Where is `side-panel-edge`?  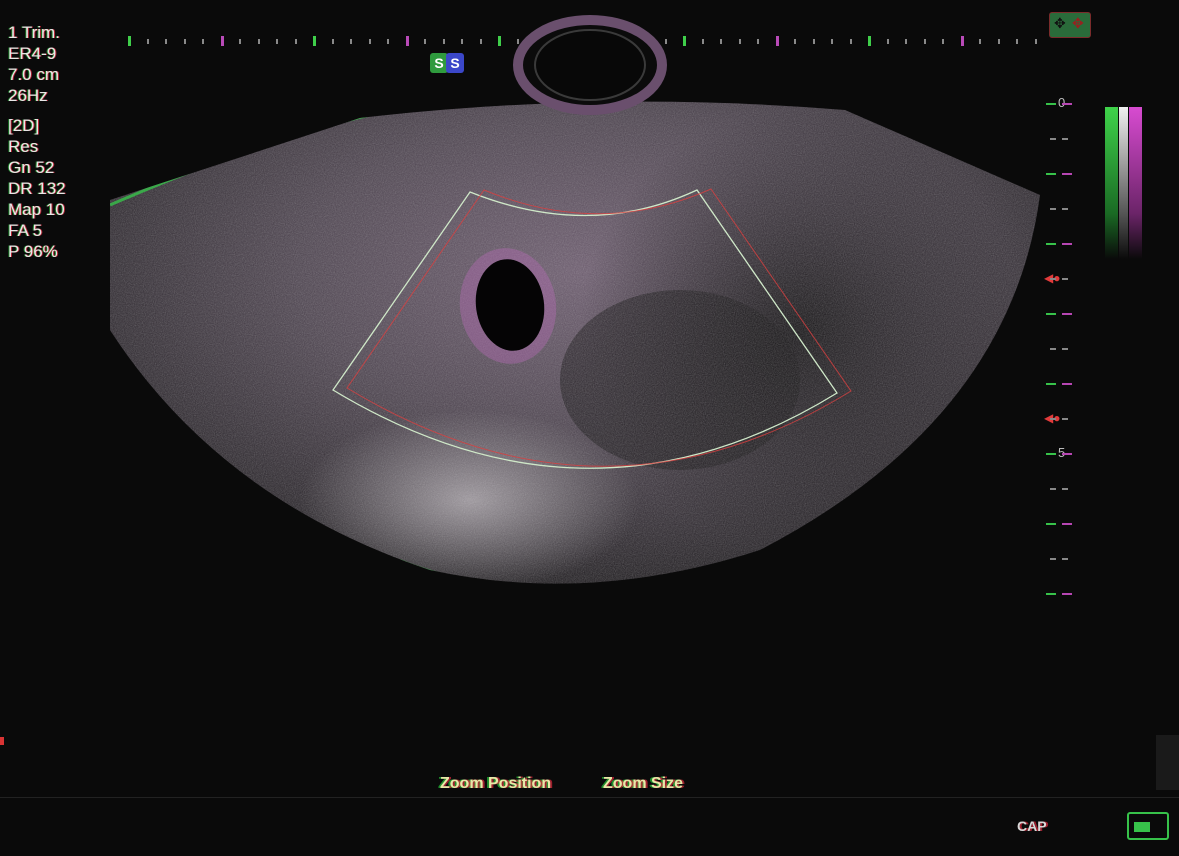
side-panel-edge is located at coordinates (1167, 762).